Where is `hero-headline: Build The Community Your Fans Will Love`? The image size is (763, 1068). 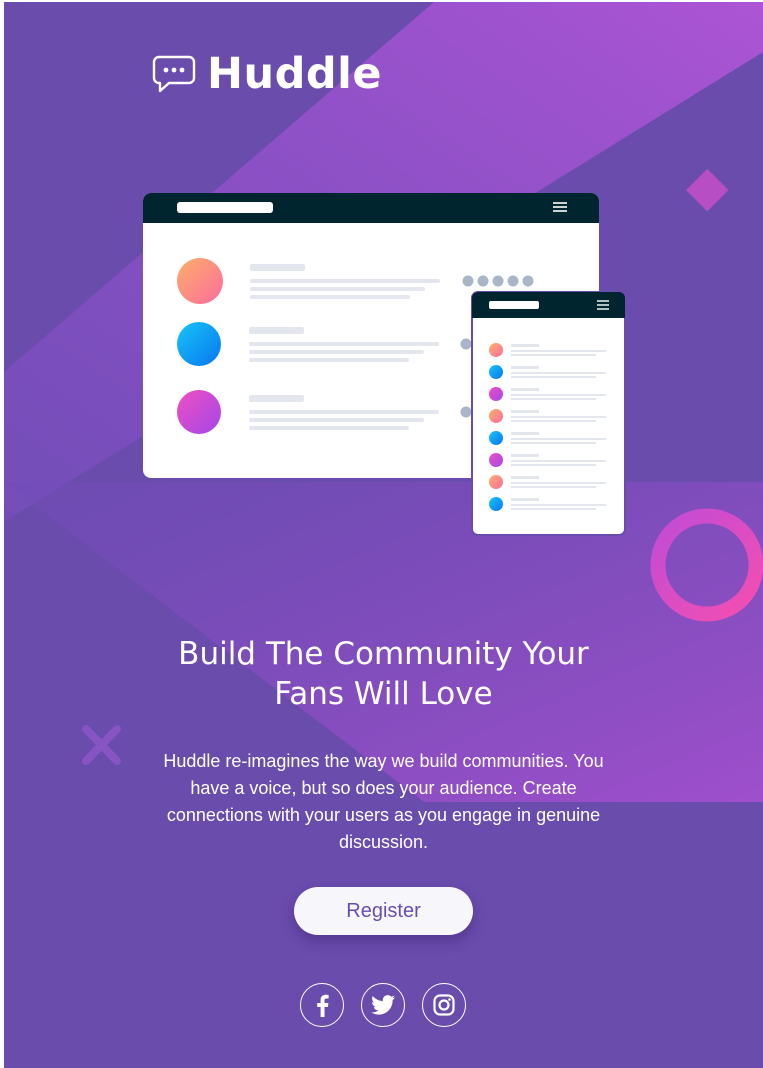
hero-headline: Build The Community Your Fans Will Love is located at coordinates (383, 674).